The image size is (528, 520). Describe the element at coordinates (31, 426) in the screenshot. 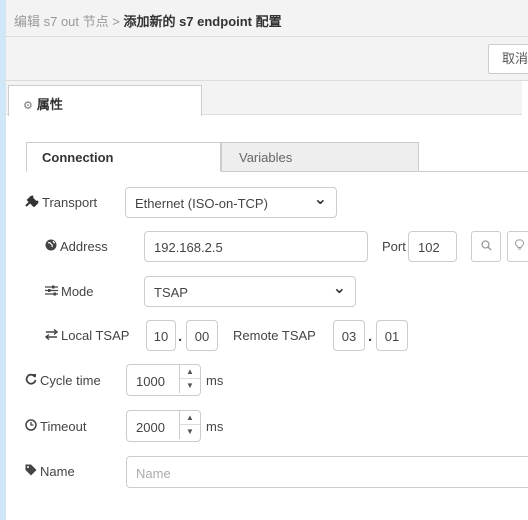

I see `clock-icon` at that location.